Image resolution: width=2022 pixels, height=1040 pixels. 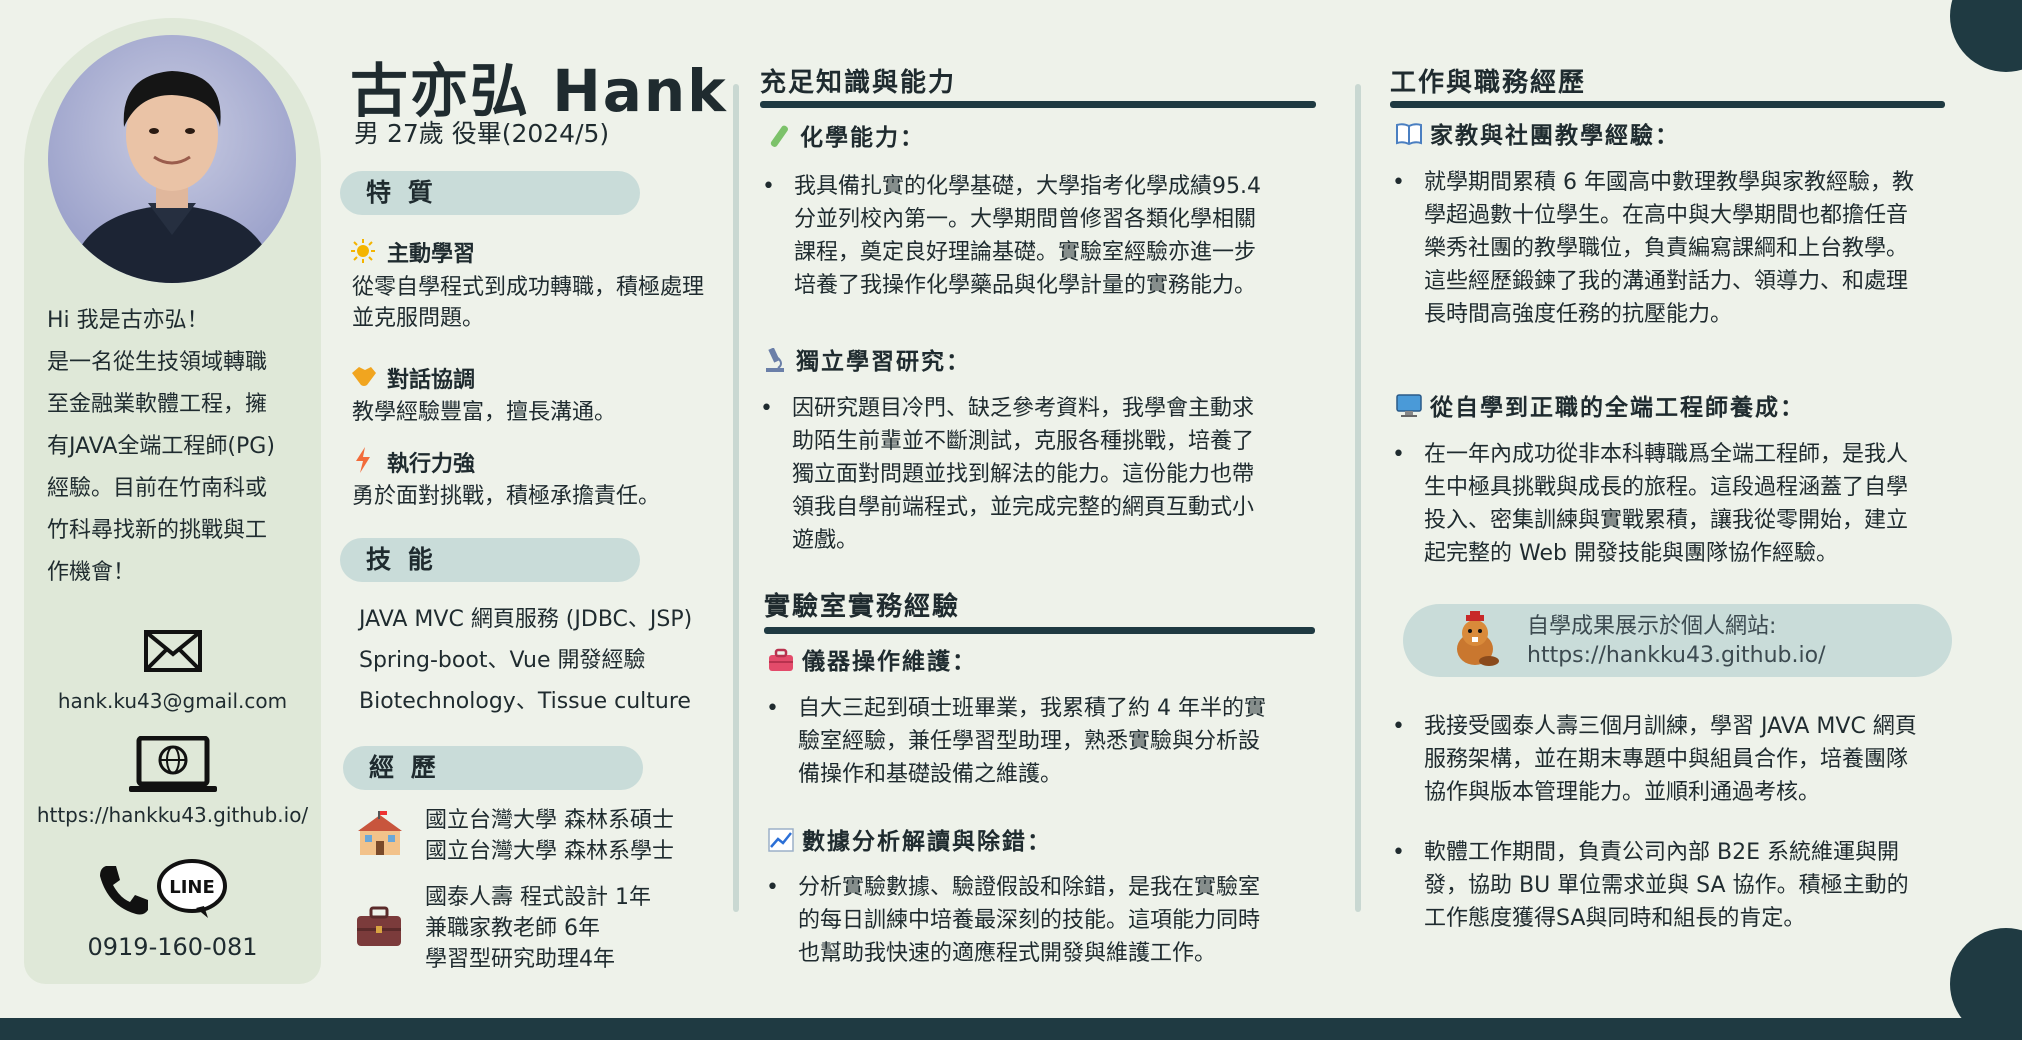 What do you see at coordinates (506, 496) in the screenshot?
I see `trait-text: 勇於面對挑戰，積極承擔責任。` at bounding box center [506, 496].